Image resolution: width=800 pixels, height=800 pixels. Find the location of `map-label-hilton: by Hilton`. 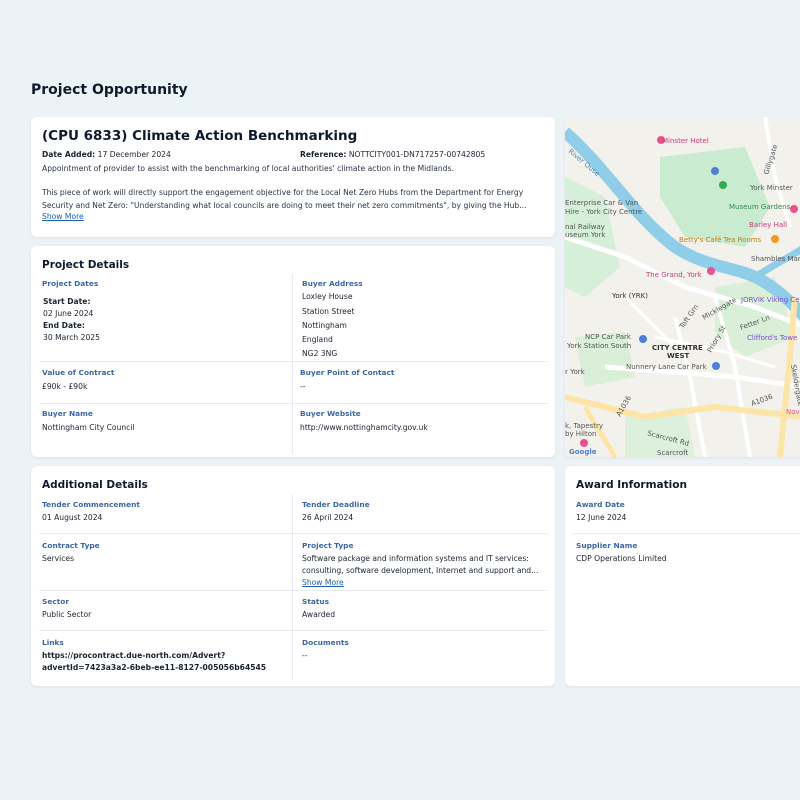

map-label-hilton: by Hilton is located at coordinates (580, 434).